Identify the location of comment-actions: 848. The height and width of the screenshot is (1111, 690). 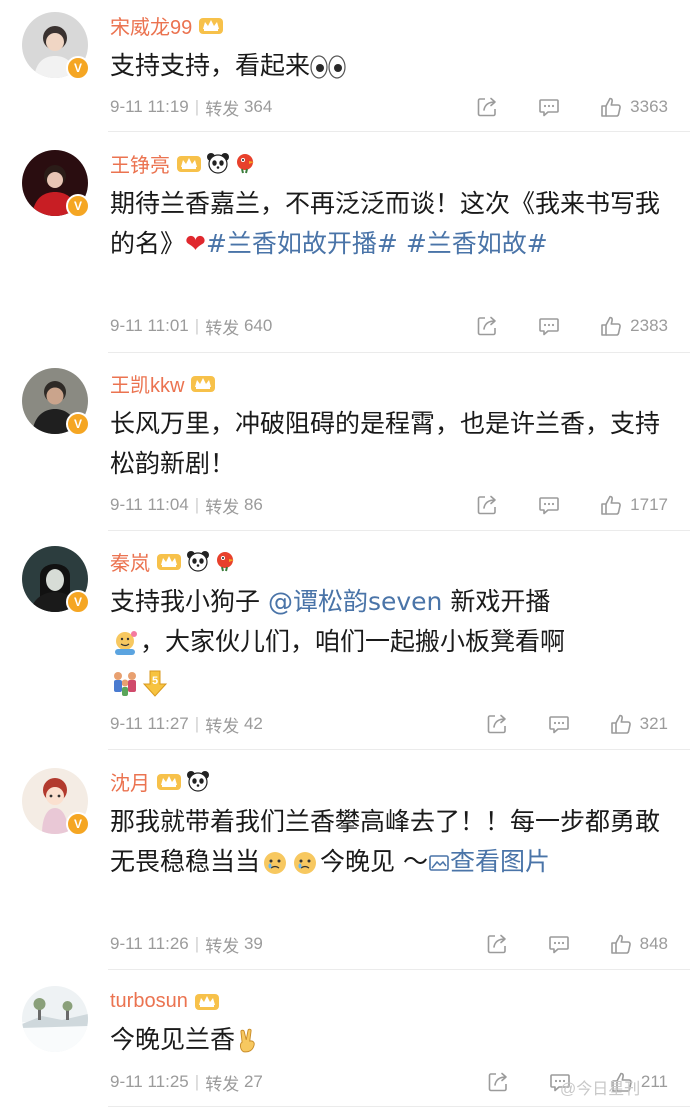
(577, 944).